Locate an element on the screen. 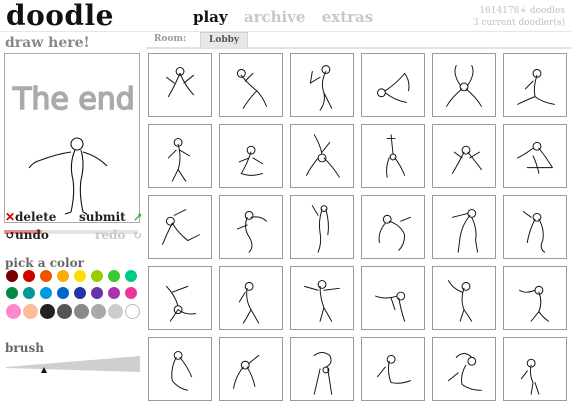 This screenshot has height=406, width=571. draw-title: draw here! is located at coordinates (47, 43).